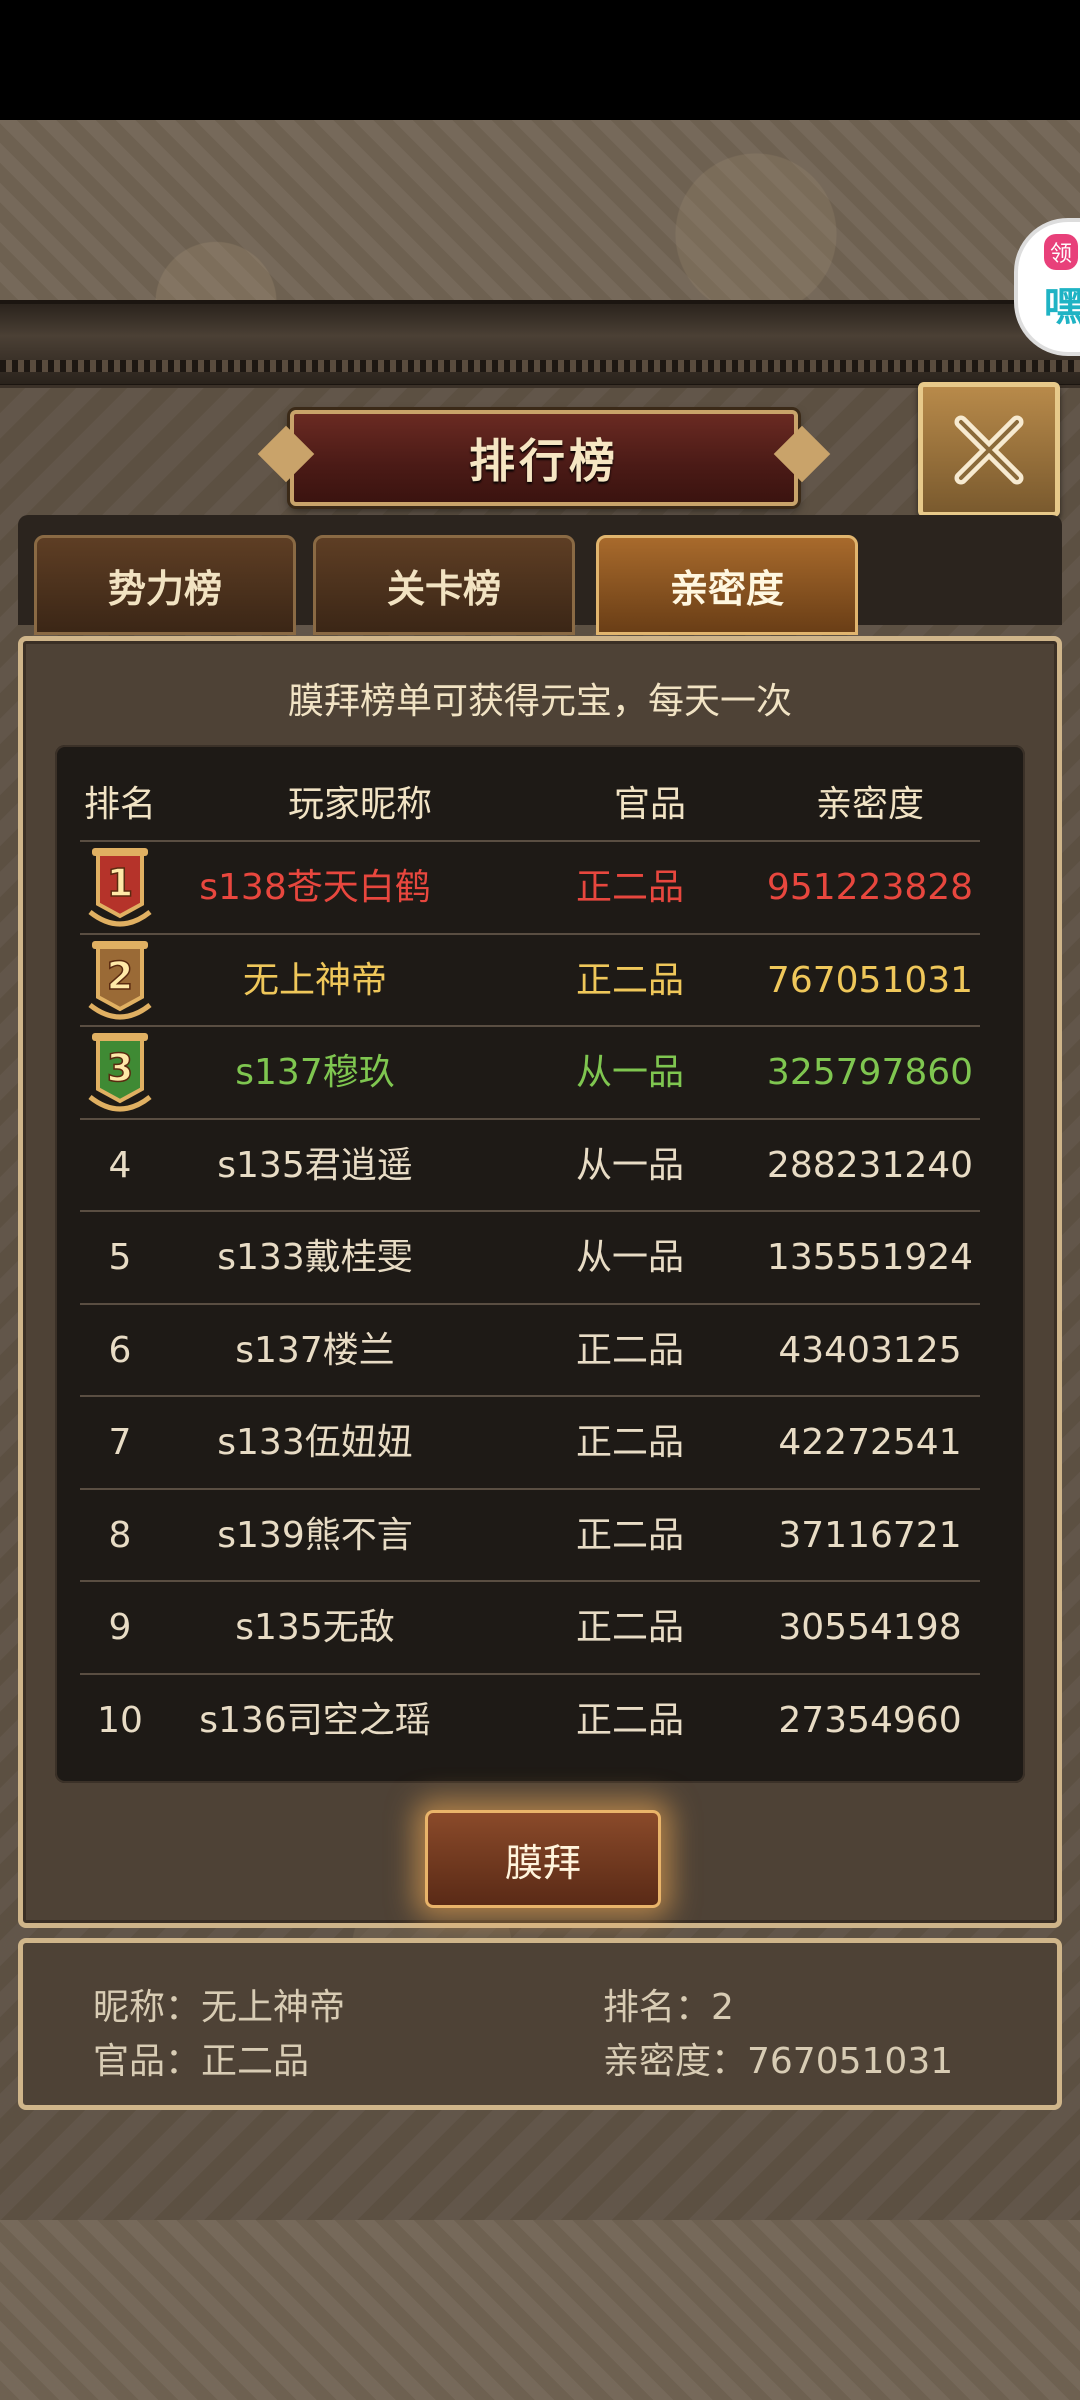  I want to click on intimacy-value: 42272541, so click(870, 1442).